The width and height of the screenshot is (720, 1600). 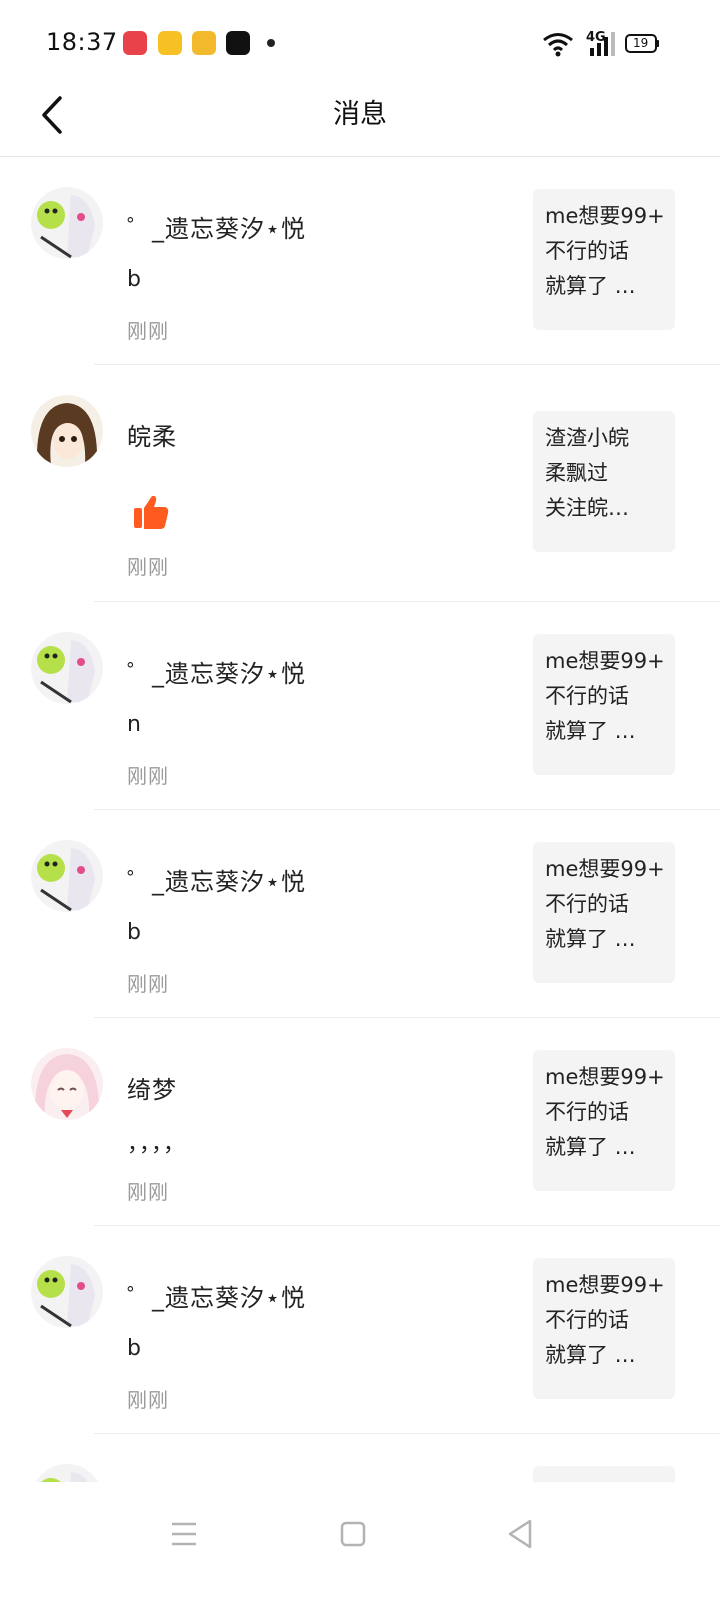 What do you see at coordinates (353, 1534) in the screenshot?
I see `home-icon` at bounding box center [353, 1534].